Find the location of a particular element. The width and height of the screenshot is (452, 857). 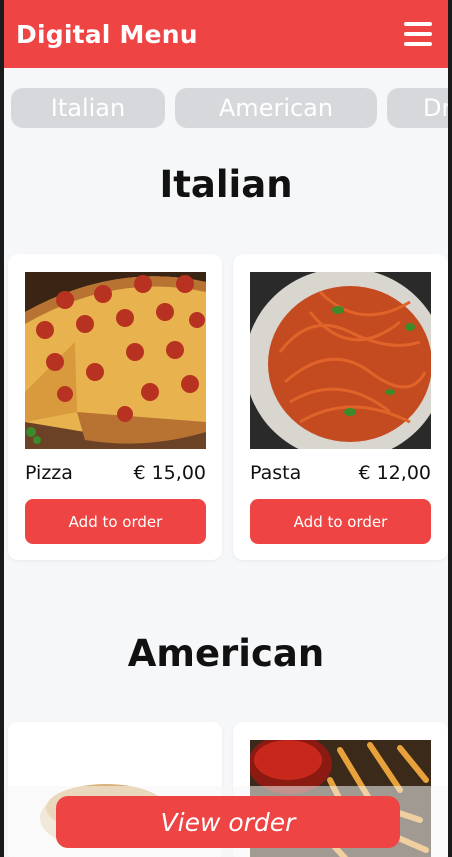

tab-italian: Italian is located at coordinates (88, 108).